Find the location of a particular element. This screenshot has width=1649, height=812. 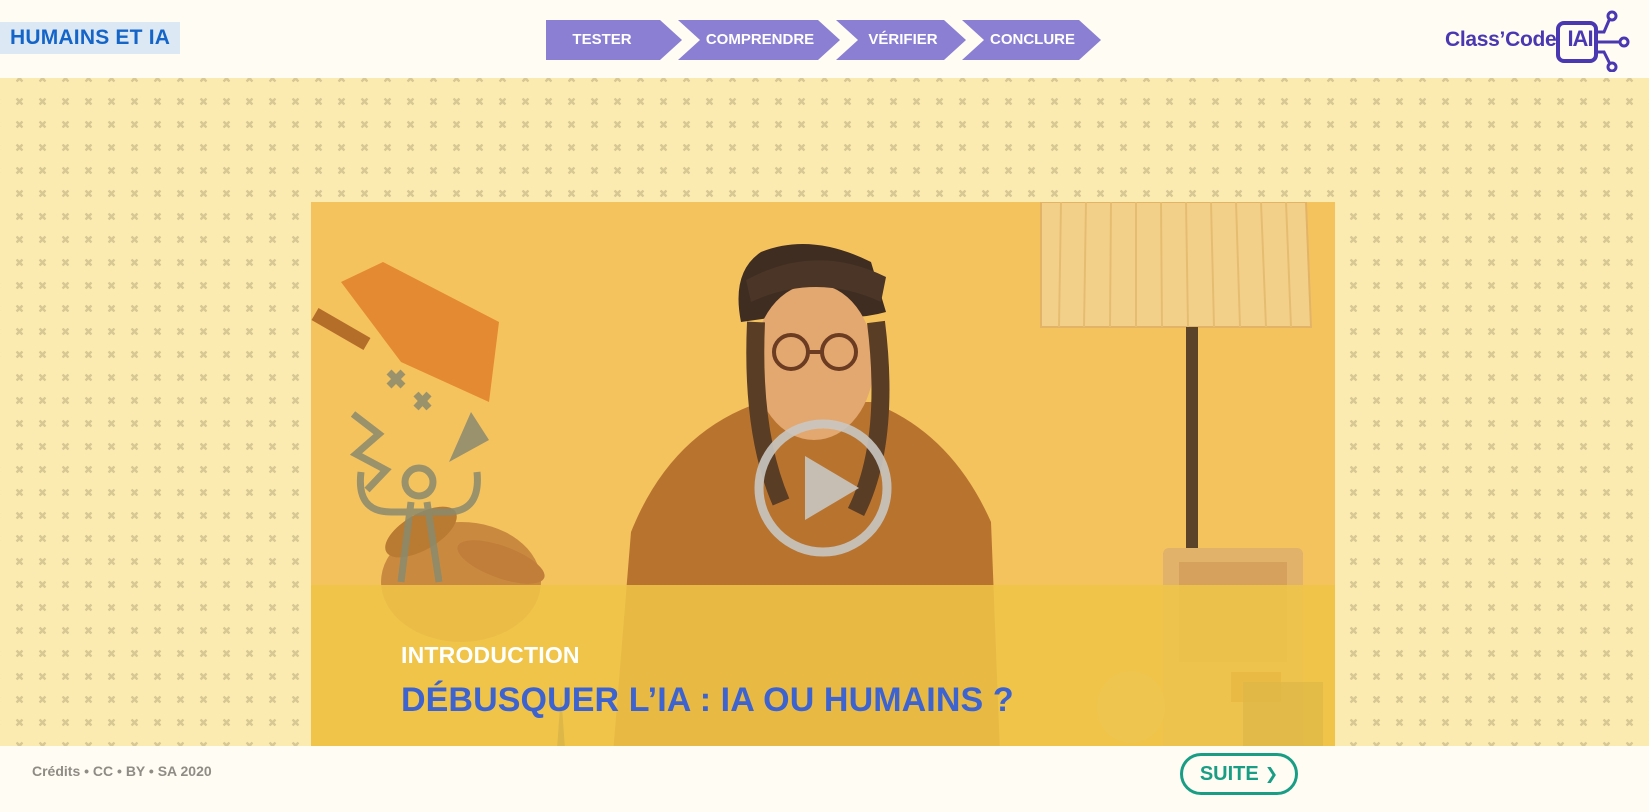

play-circle-icon is located at coordinates (823, 488).